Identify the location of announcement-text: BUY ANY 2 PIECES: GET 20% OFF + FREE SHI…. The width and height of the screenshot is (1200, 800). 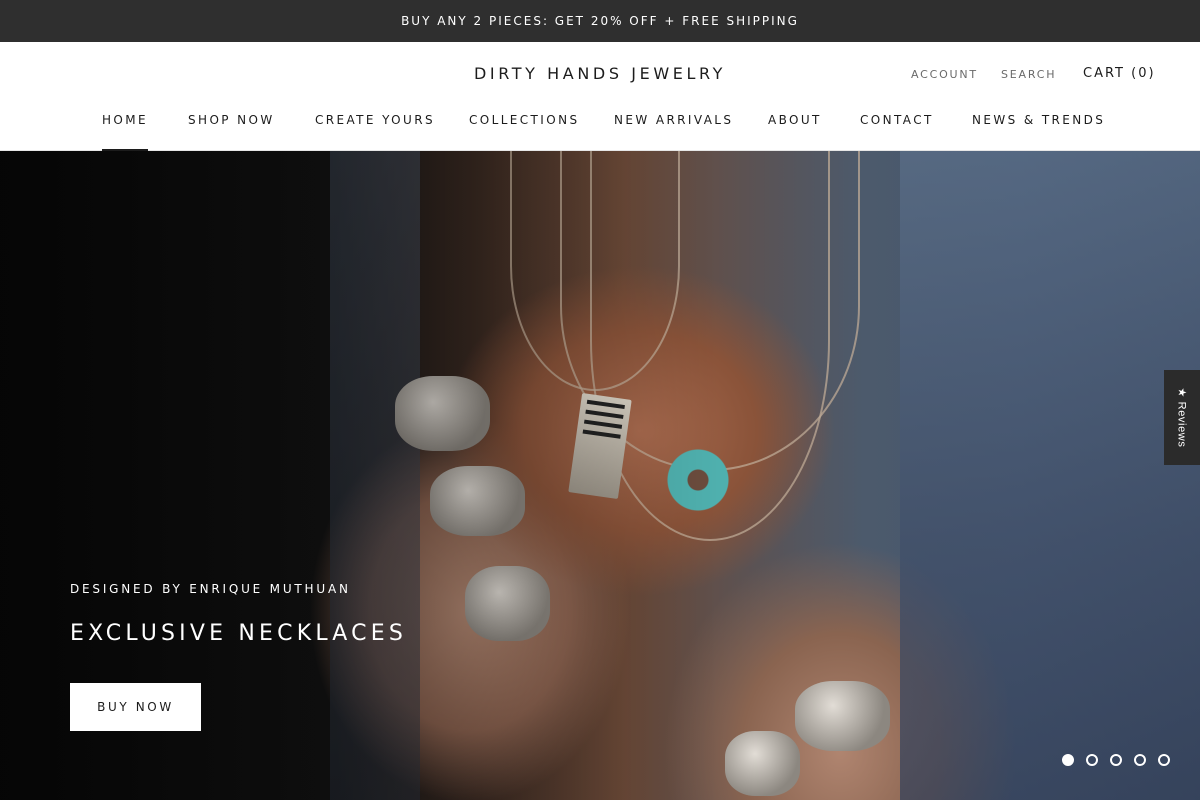
(600, 21).